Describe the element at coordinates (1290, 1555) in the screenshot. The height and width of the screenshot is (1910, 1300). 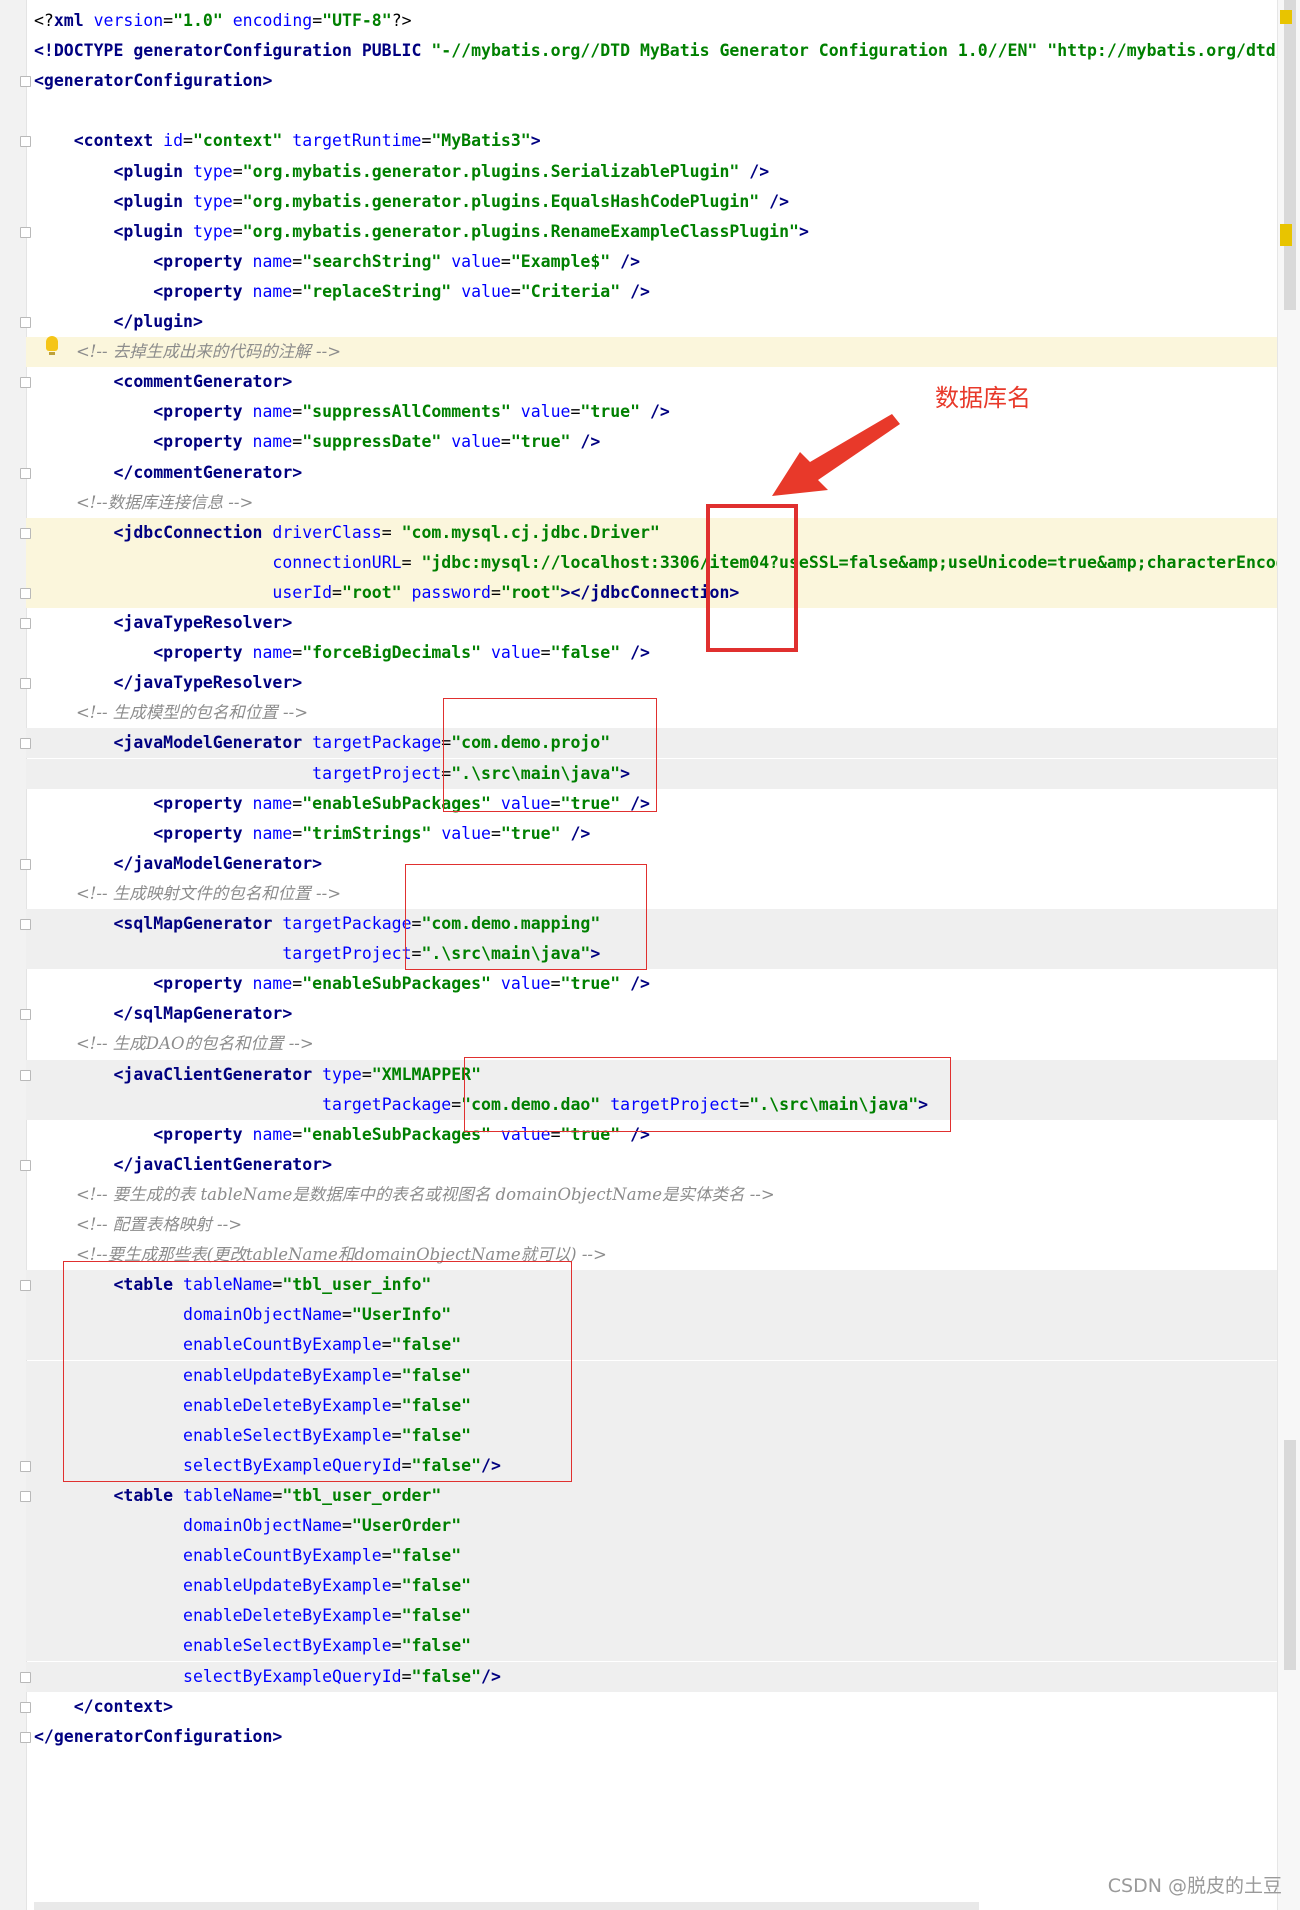
I see `scrollbar-thumb-secondary` at that location.